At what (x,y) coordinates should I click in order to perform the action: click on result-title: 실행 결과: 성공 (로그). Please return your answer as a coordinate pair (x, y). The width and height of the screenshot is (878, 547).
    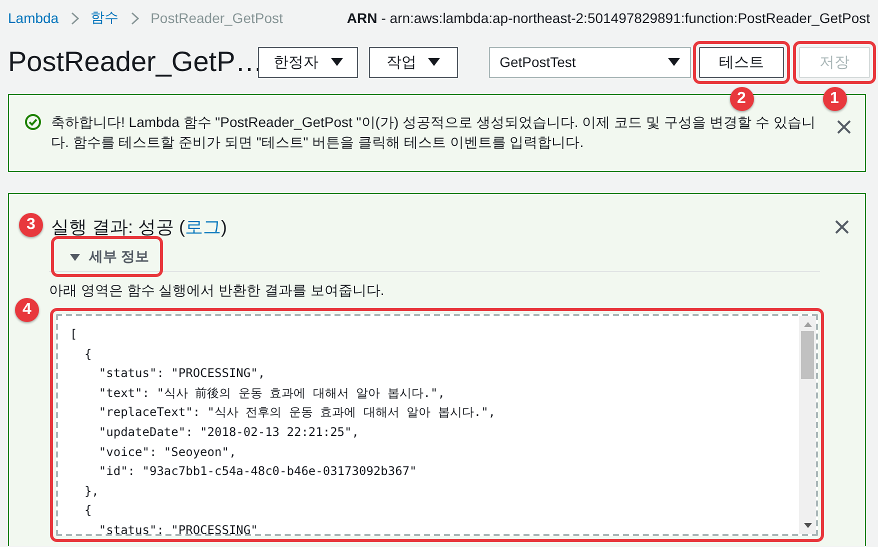
    Looking at the image, I should click on (139, 227).